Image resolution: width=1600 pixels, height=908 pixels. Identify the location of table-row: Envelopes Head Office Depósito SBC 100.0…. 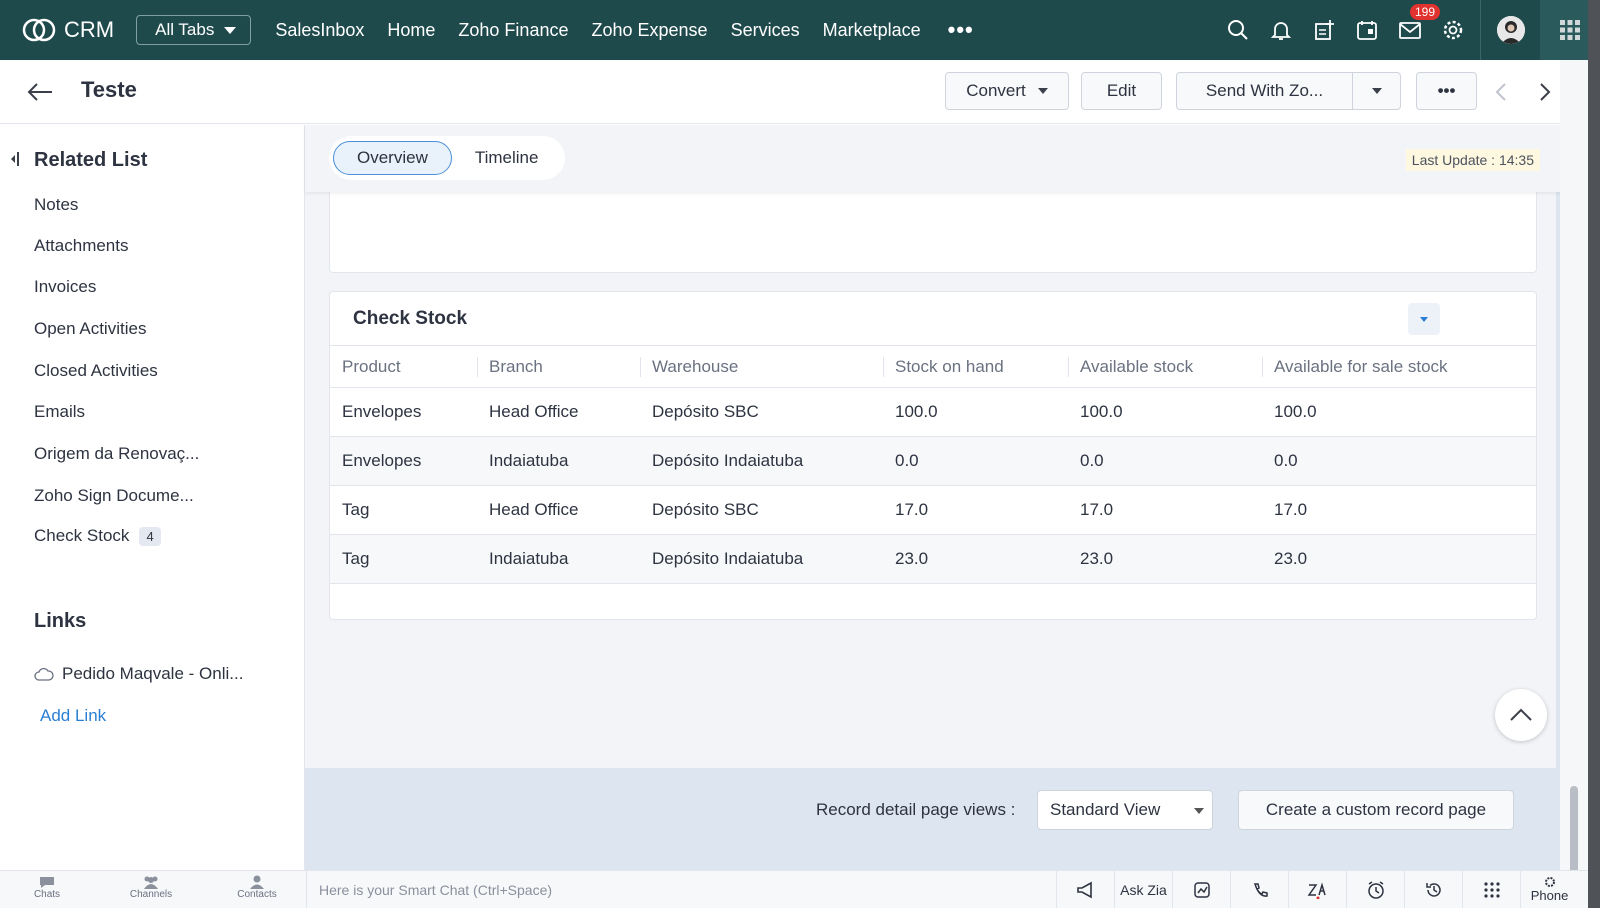
(933, 412).